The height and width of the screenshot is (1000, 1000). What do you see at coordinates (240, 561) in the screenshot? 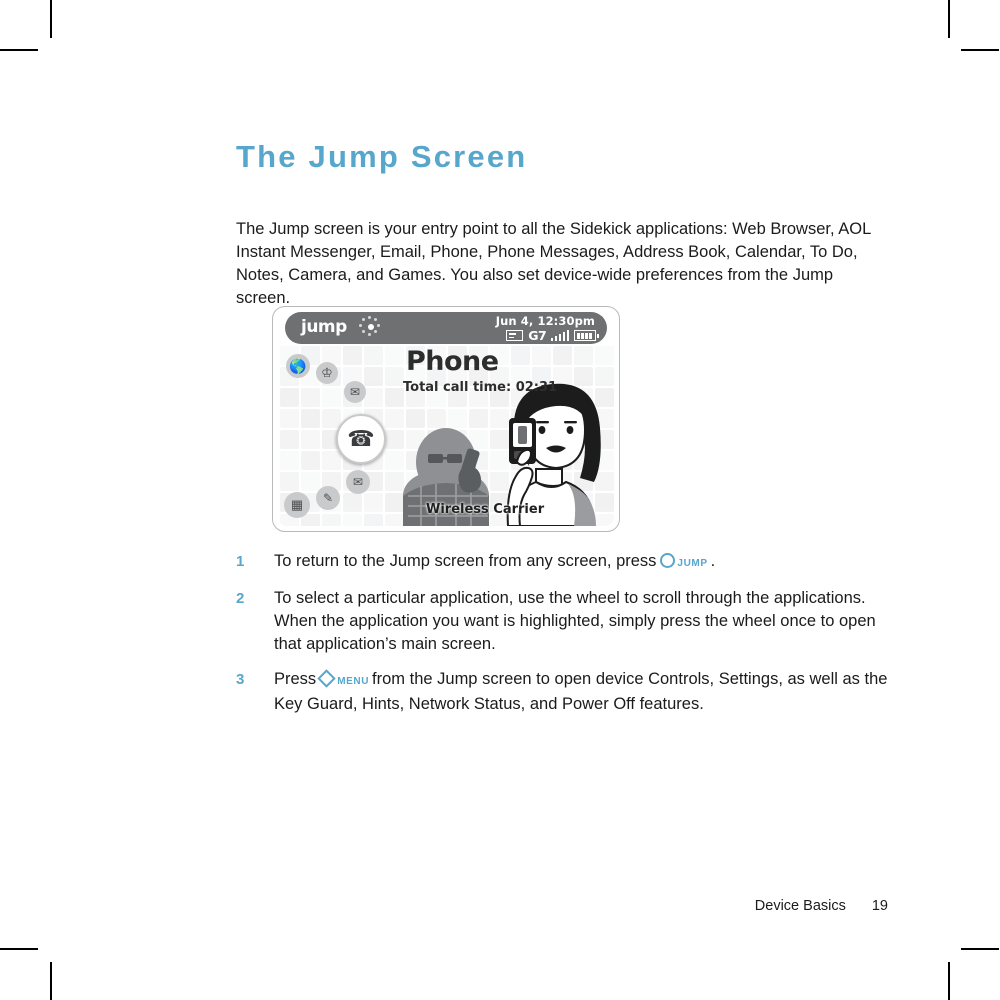
I see `step-number: 1` at bounding box center [240, 561].